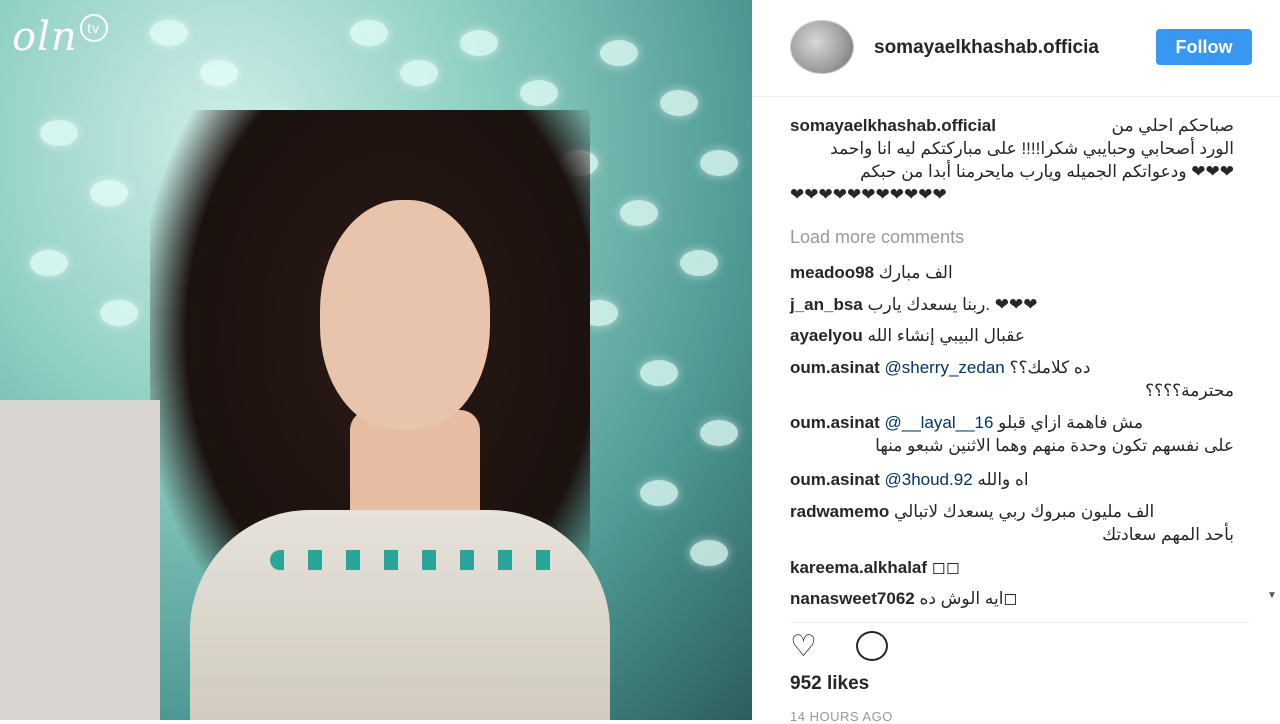 The image size is (1280, 724). What do you see at coordinates (841, 716) in the screenshot?
I see `post-time: 14 HOURS AGO` at bounding box center [841, 716].